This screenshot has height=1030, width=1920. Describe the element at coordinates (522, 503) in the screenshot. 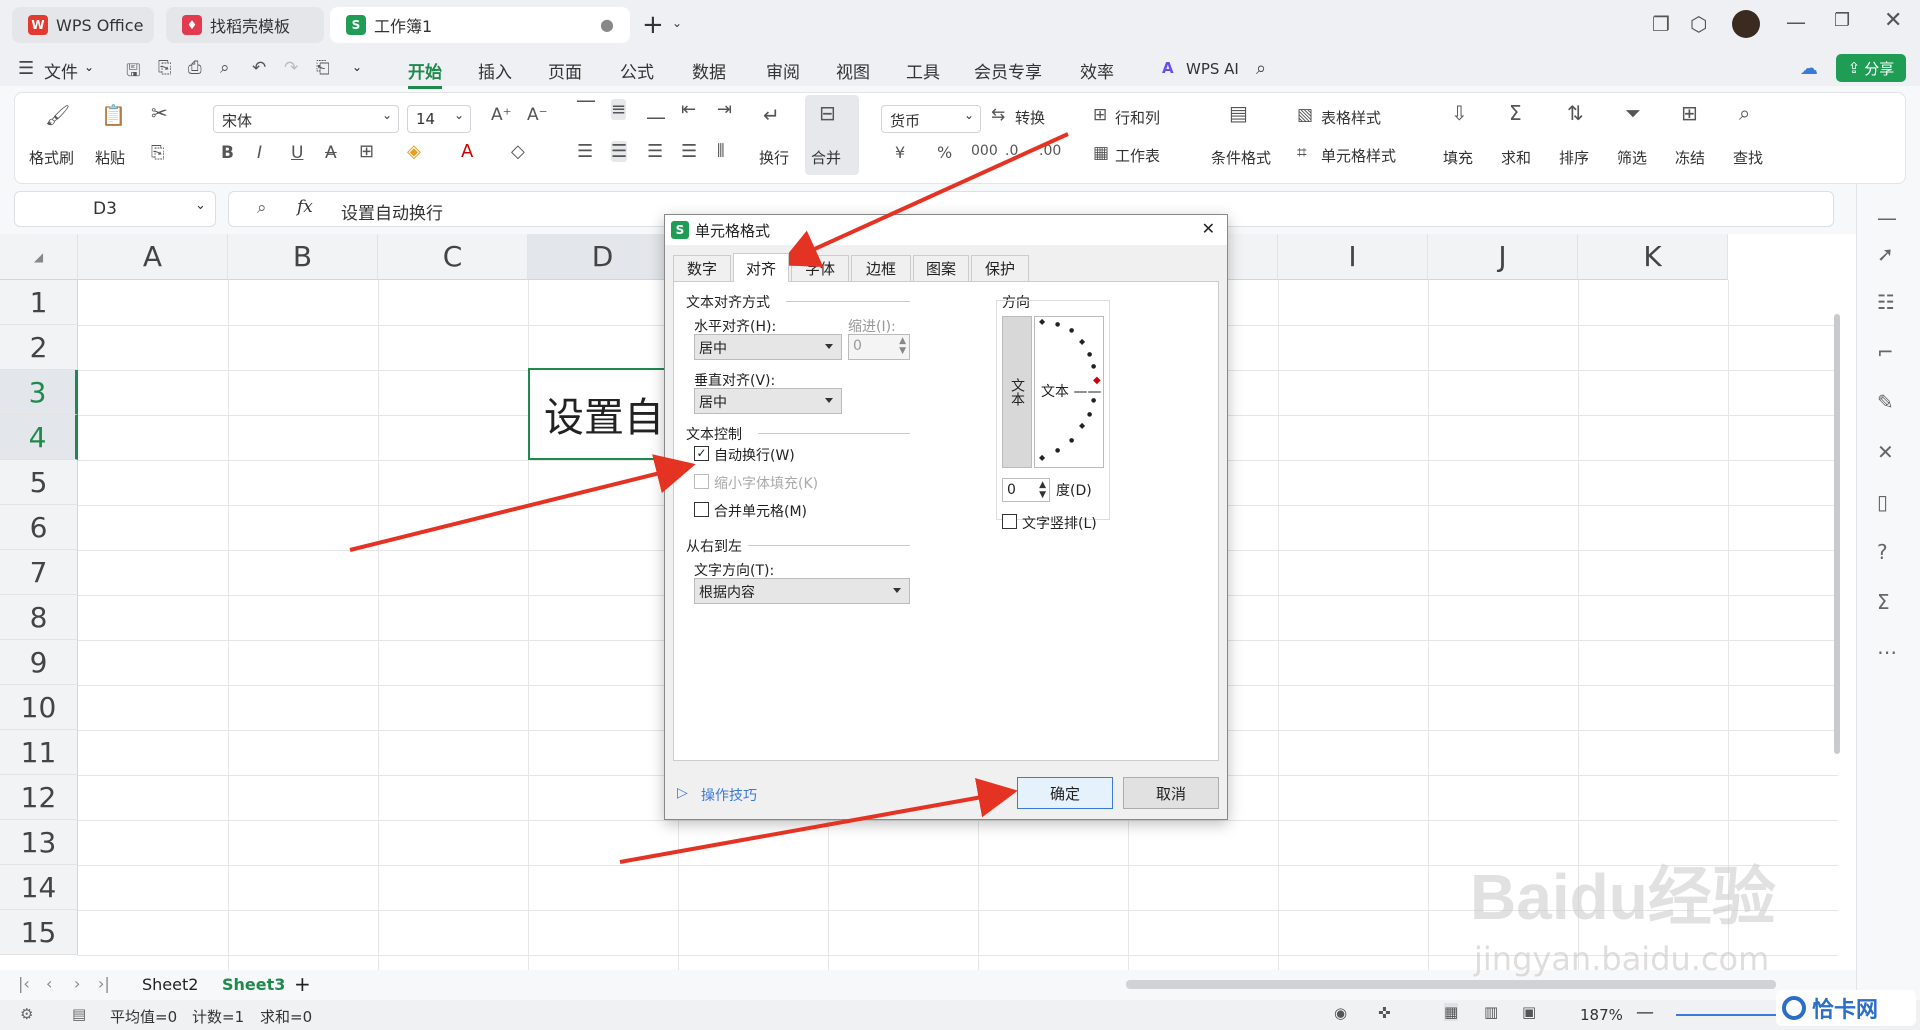

I see `arrow-to-wrap-checkbox` at that location.